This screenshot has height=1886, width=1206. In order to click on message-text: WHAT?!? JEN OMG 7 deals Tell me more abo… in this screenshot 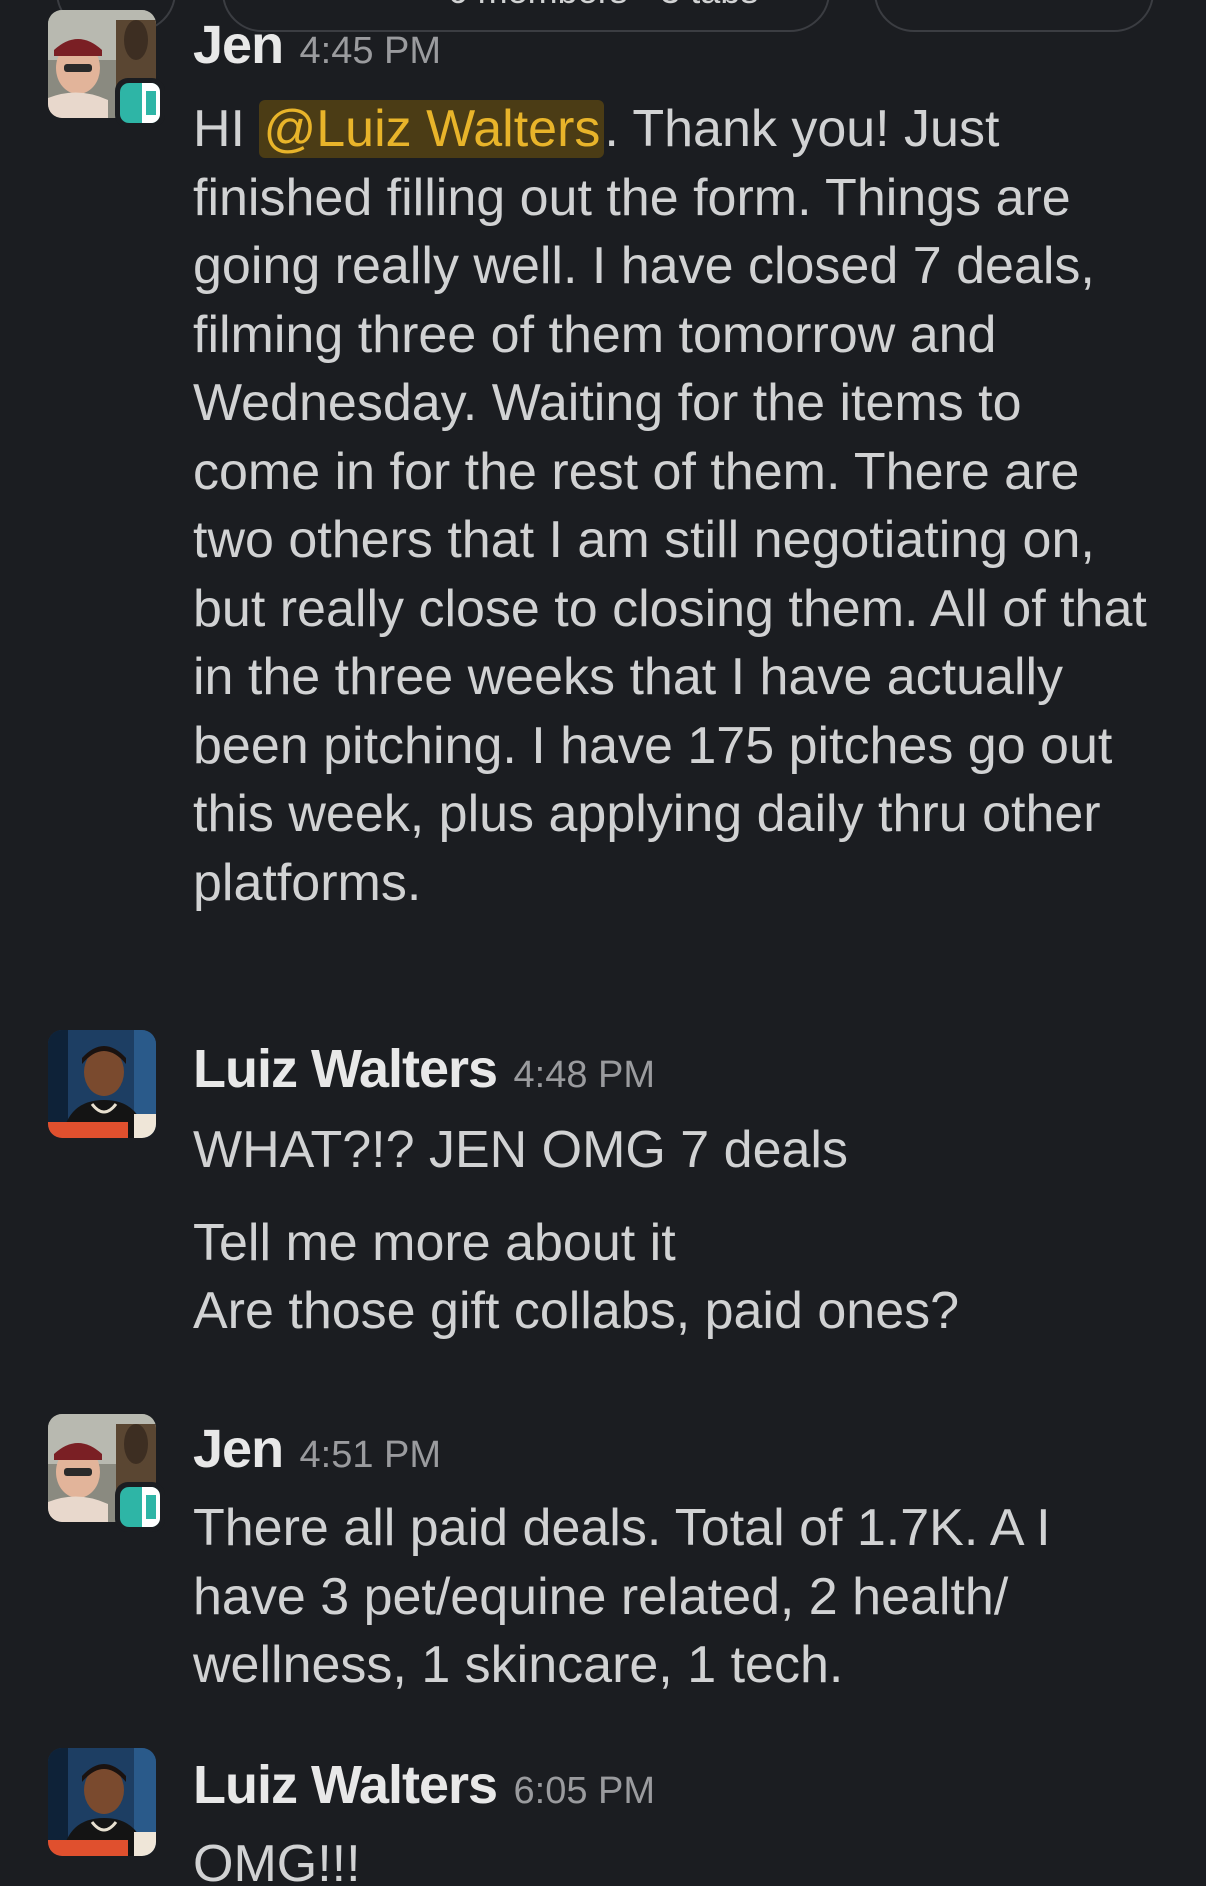, I will do `click(576, 1230)`.